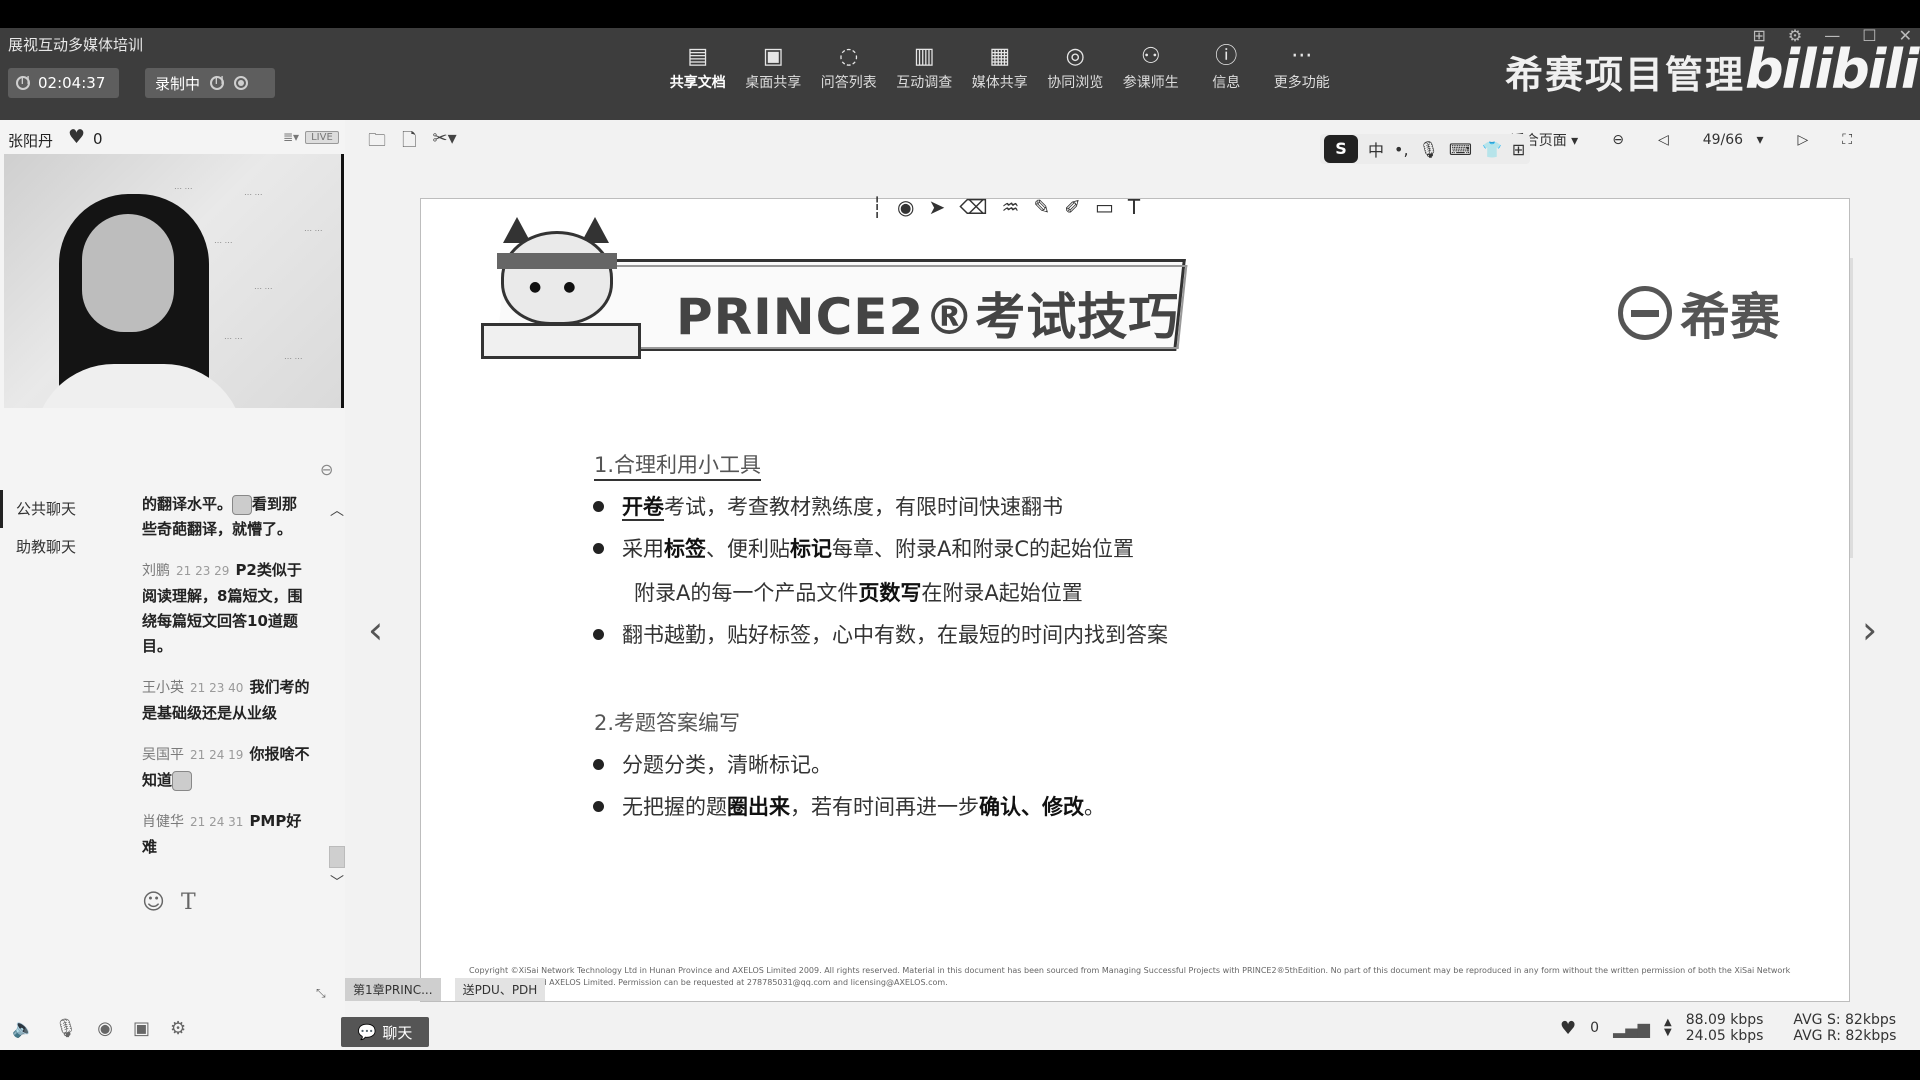 This screenshot has width=1920, height=1080. Describe the element at coordinates (1011, 207) in the screenshot. I see `clear-icon: ♒` at that location.